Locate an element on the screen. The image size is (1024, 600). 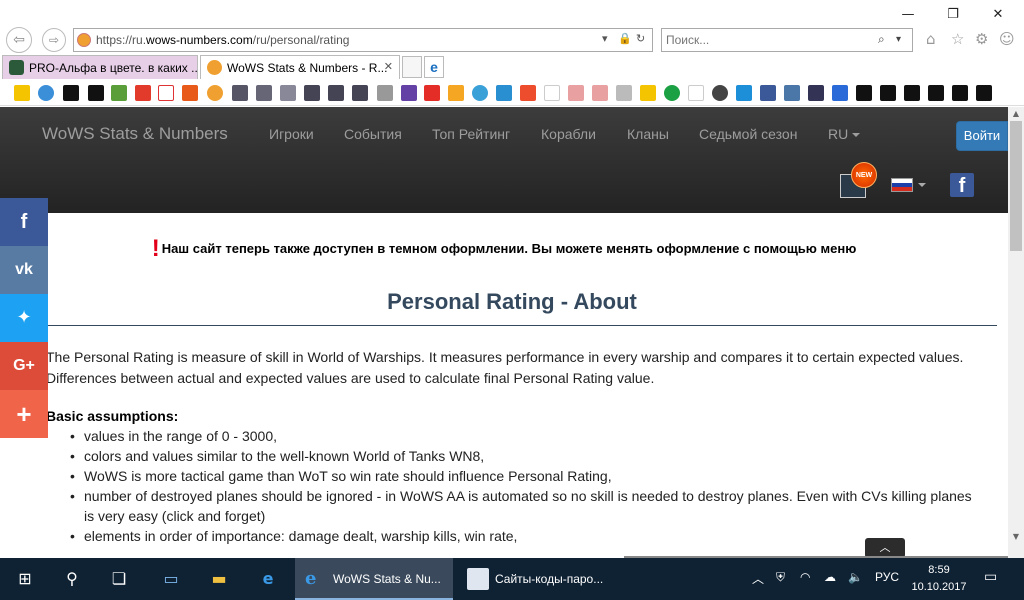
search-dropdown-icon: ▾ is located at coordinates (898, 39).